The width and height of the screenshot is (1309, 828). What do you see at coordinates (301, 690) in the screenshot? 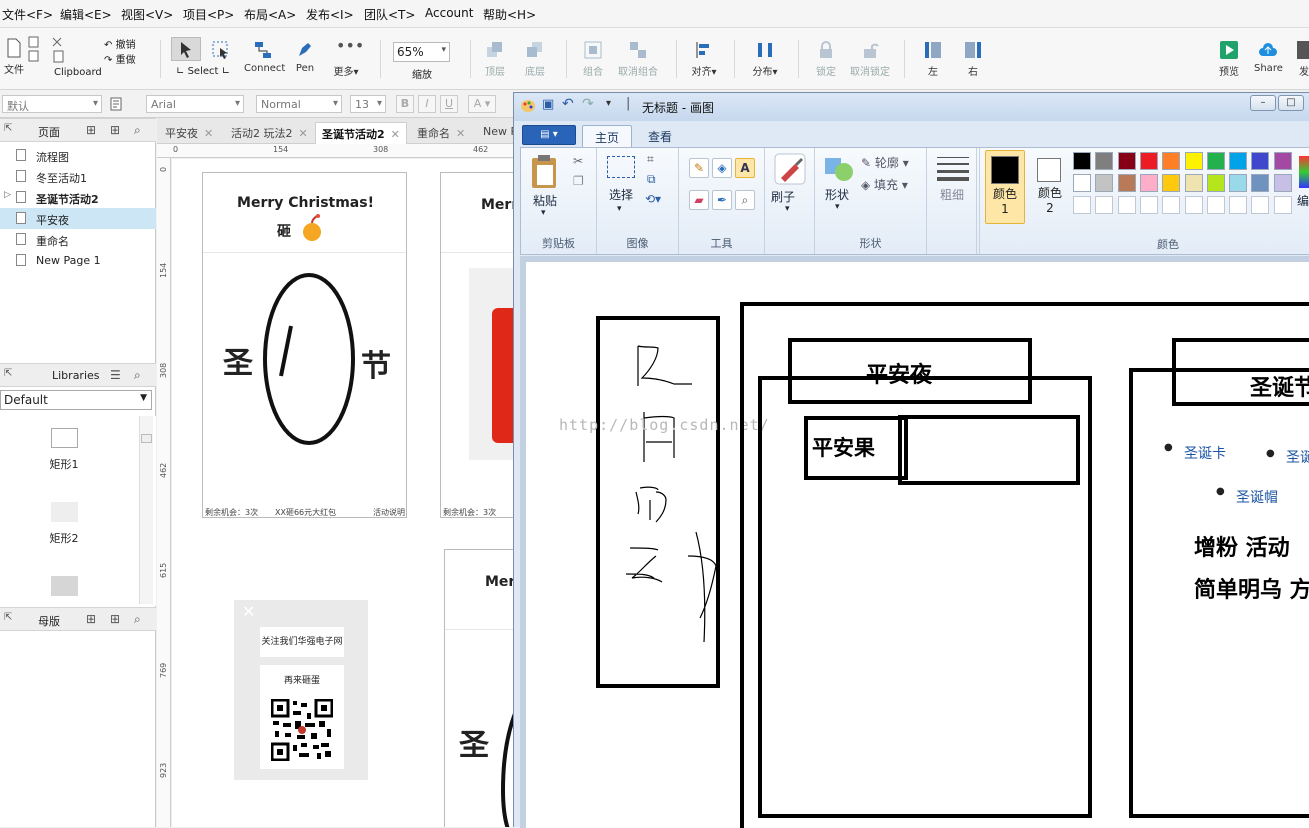
I see `follow-popup: ✕ 关注我们华强电子网 再来砸蛋` at bounding box center [301, 690].